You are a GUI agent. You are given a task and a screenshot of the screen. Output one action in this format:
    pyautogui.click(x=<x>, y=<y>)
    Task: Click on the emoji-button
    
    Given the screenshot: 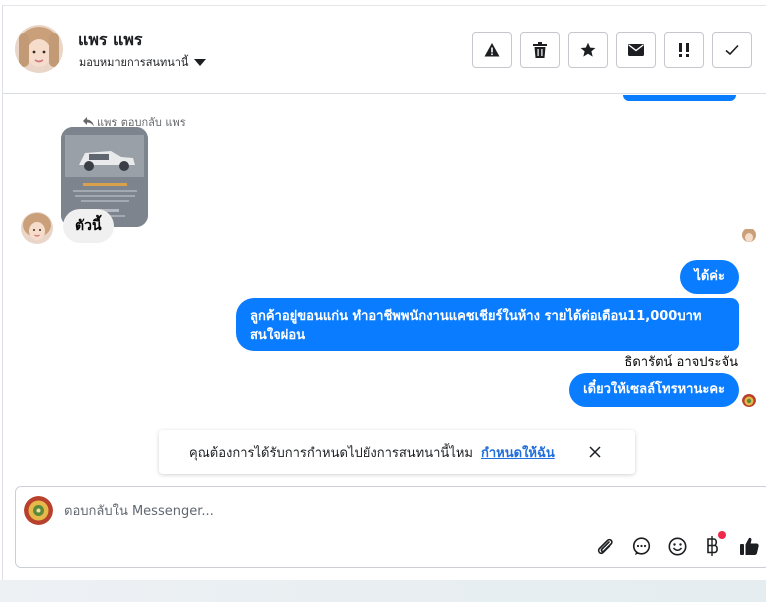 What is the action you would take?
    pyautogui.click(x=677, y=546)
    